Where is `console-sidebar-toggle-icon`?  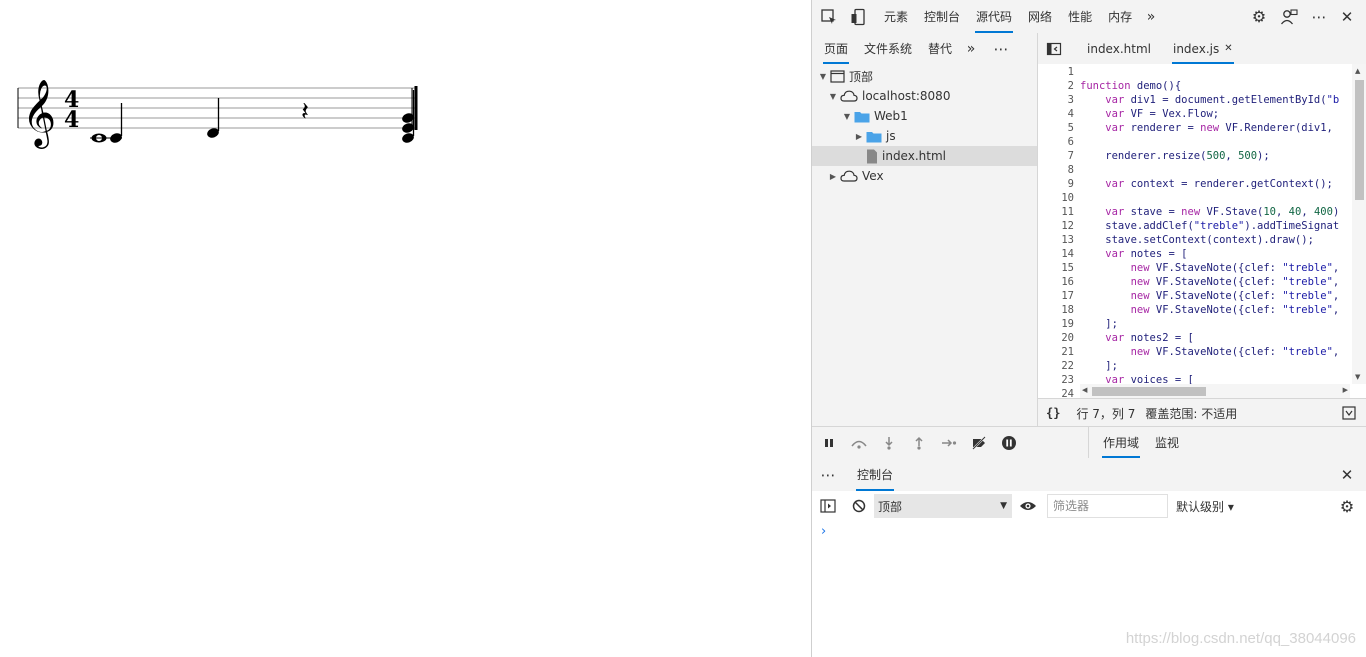 console-sidebar-toggle-icon is located at coordinates (828, 506).